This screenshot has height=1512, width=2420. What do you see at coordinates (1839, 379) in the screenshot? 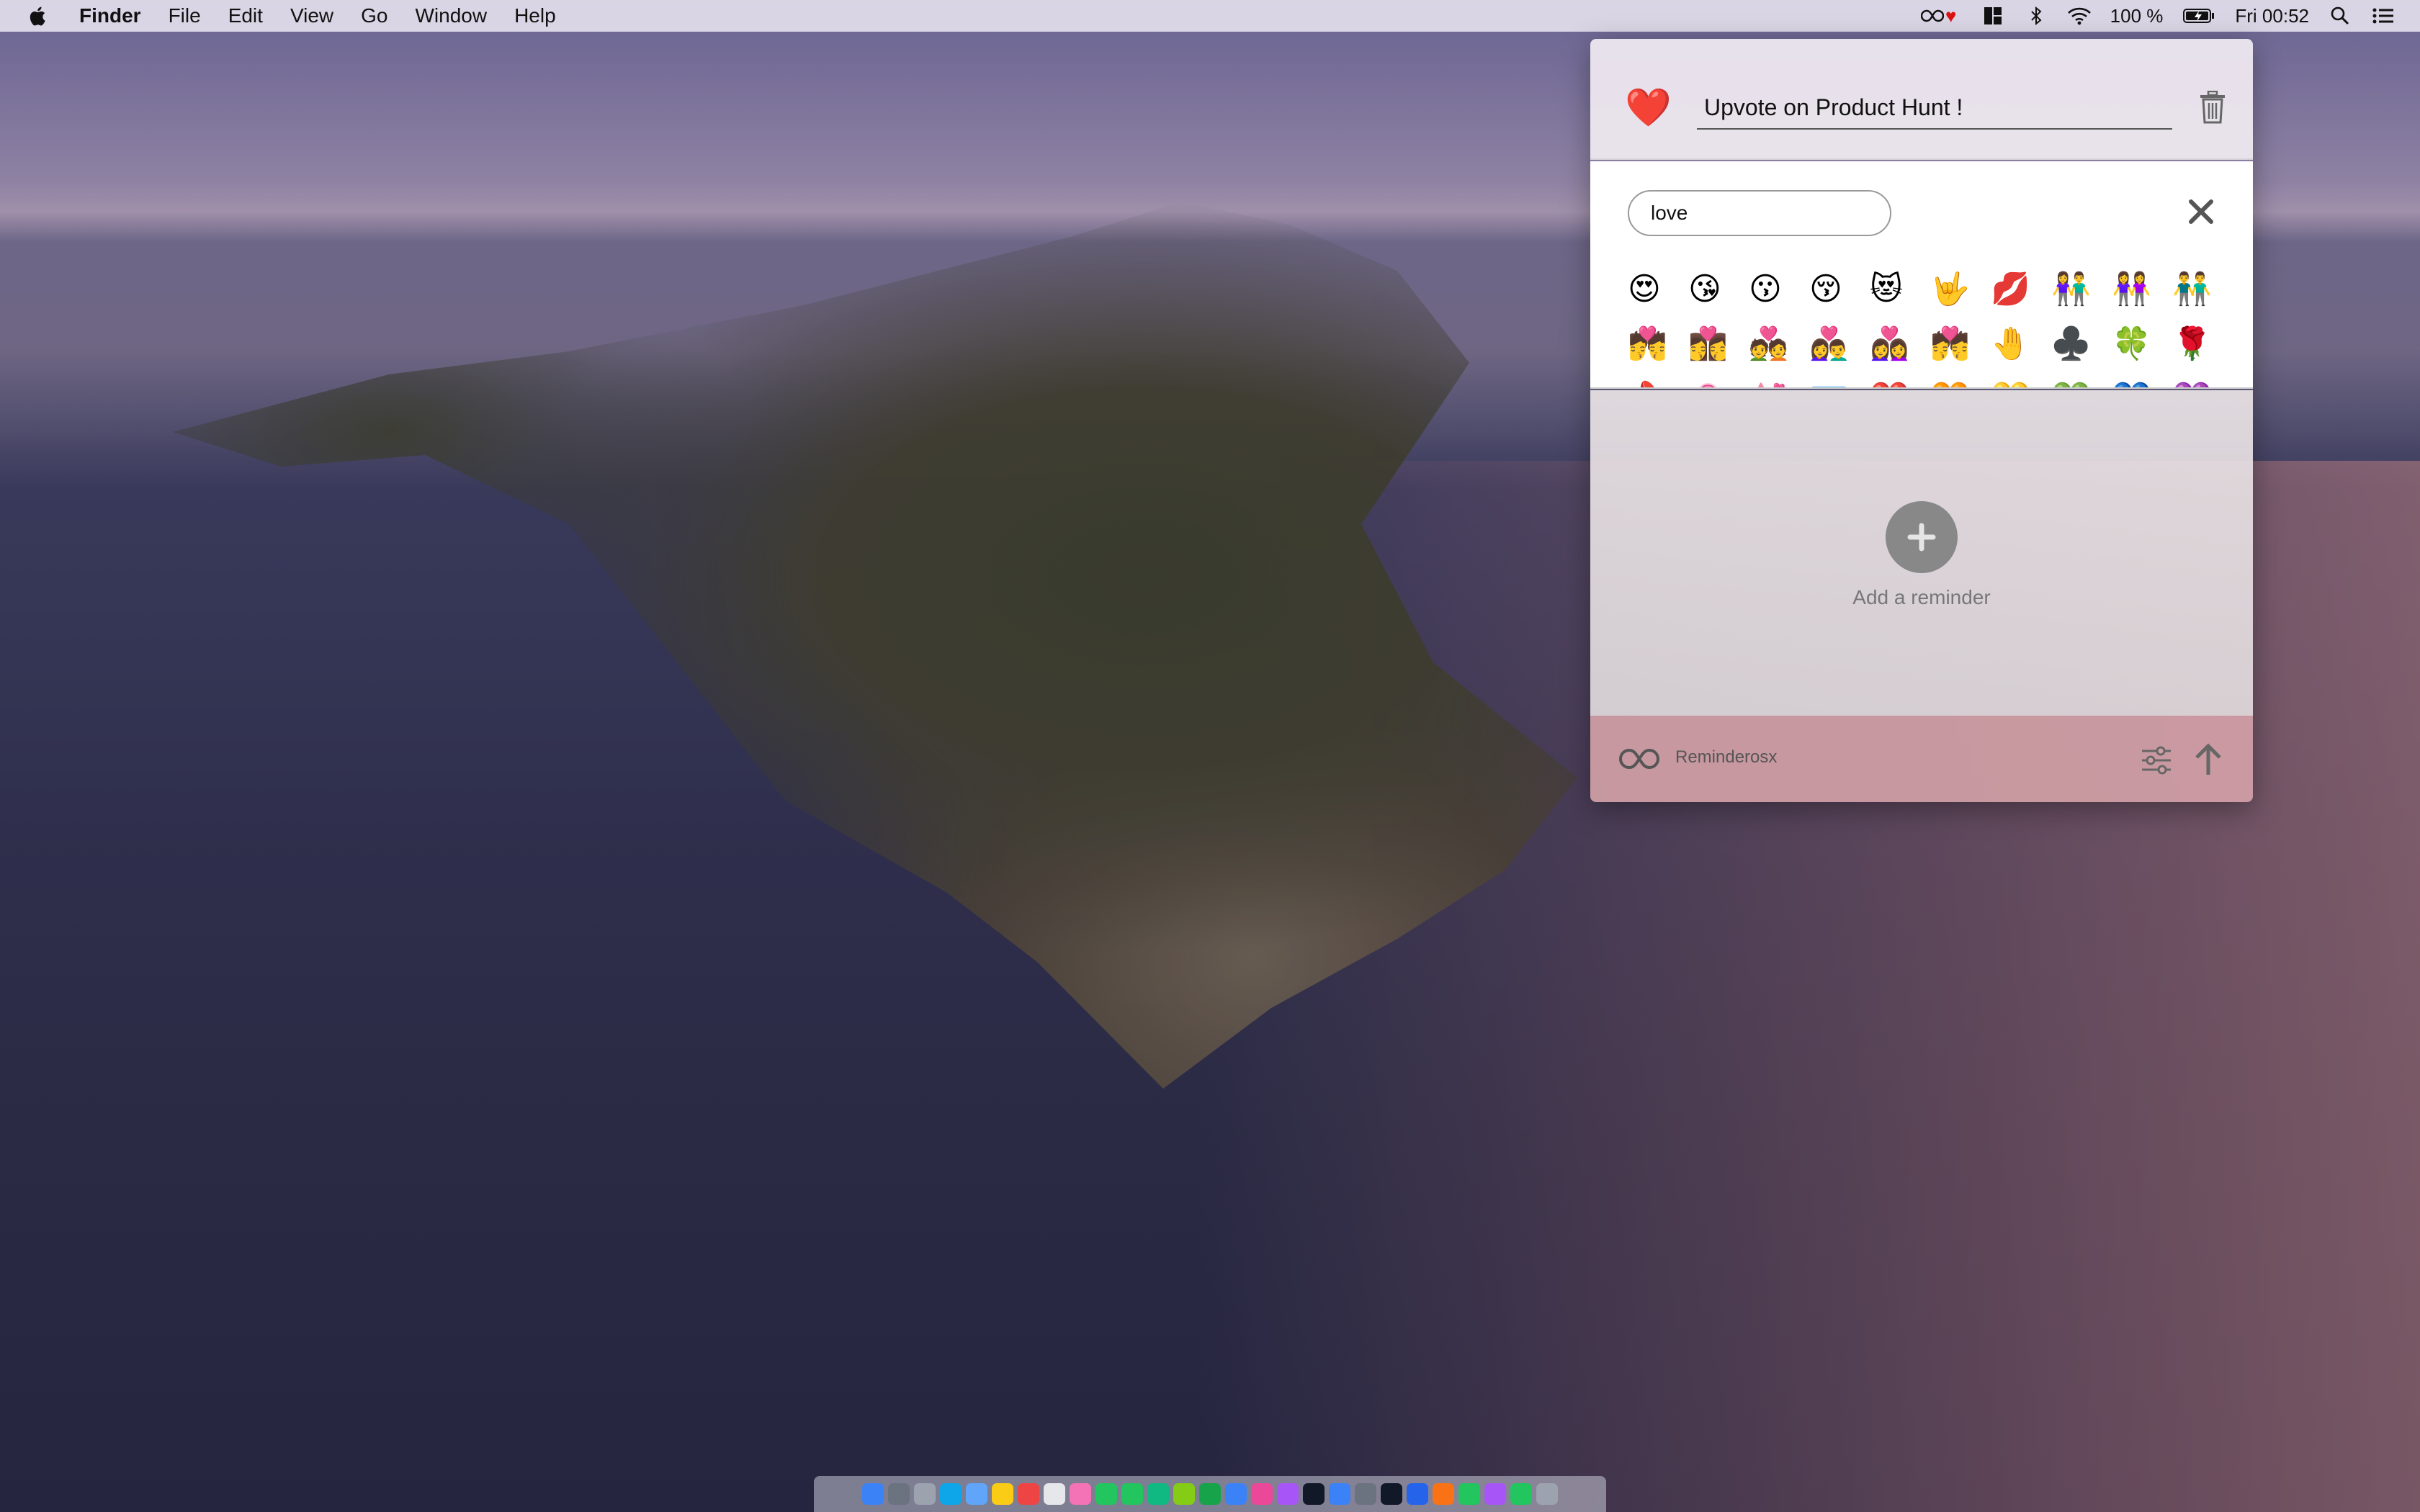
I see `emoji-result: 💌` at bounding box center [1839, 379].